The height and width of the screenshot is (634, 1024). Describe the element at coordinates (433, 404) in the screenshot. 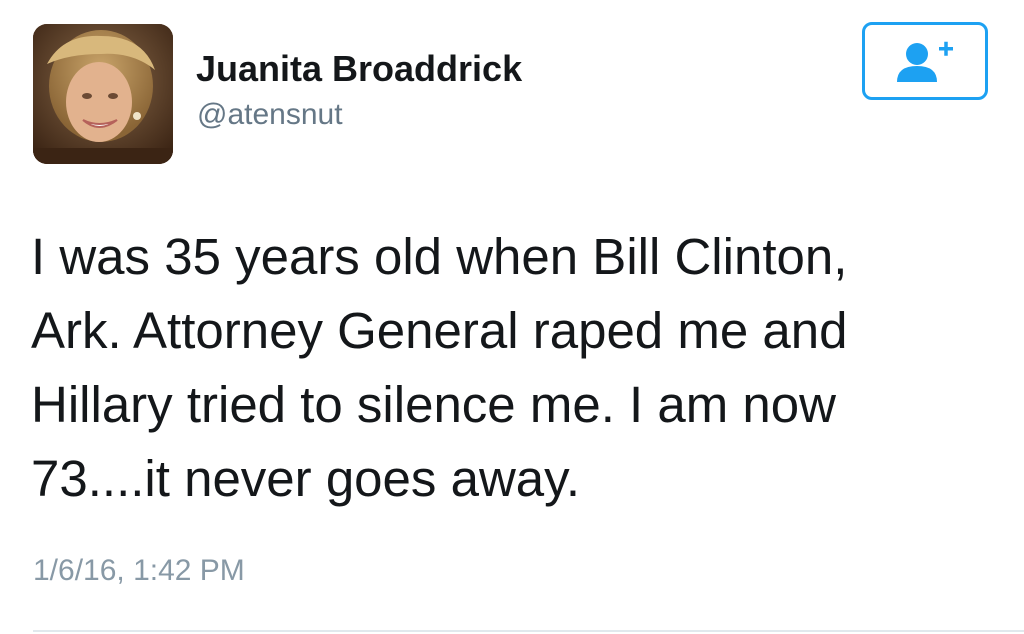

I see `tweet-line: Hillary tried to silence me. I am now` at that location.